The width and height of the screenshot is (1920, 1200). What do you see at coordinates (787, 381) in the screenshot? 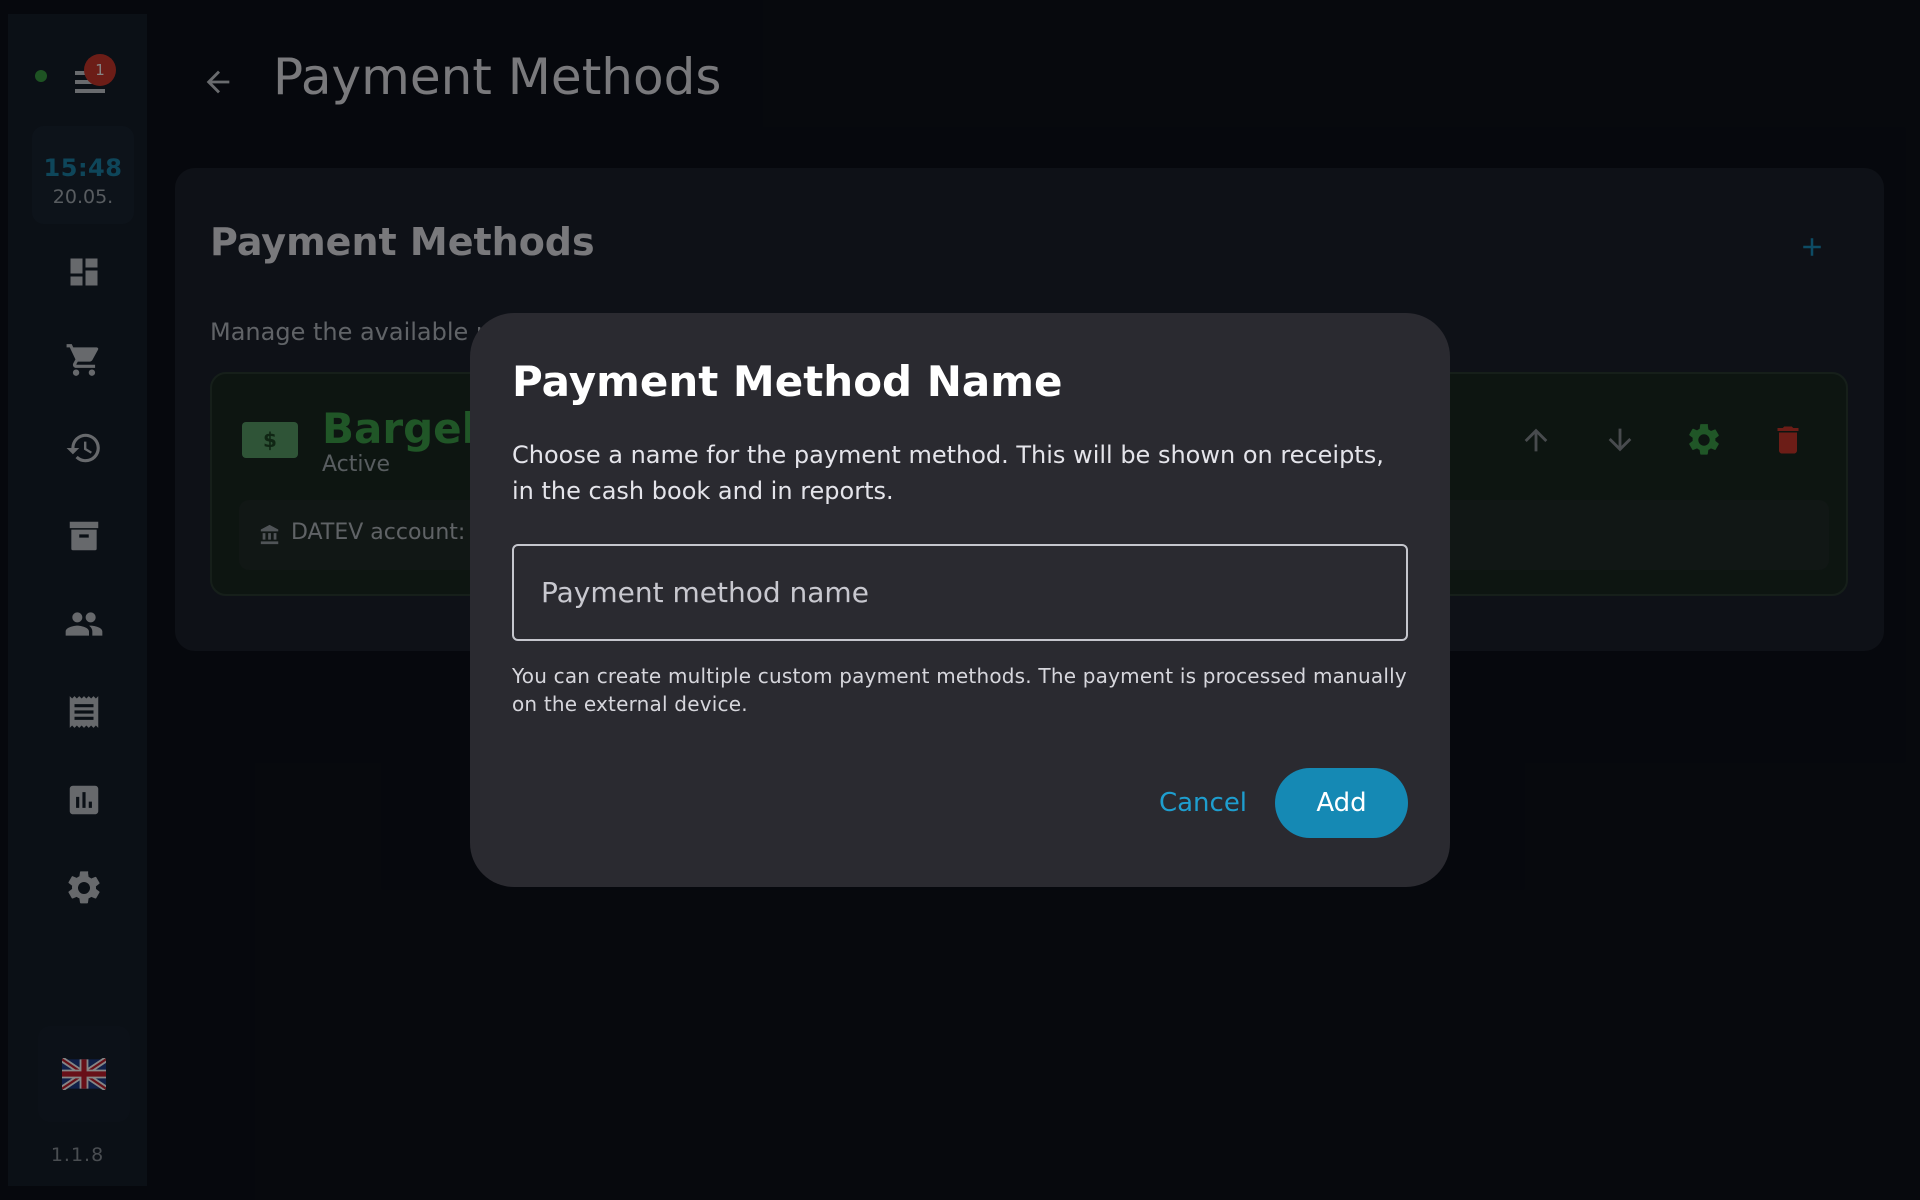
I see `dialog-title: Payment Method Name` at bounding box center [787, 381].